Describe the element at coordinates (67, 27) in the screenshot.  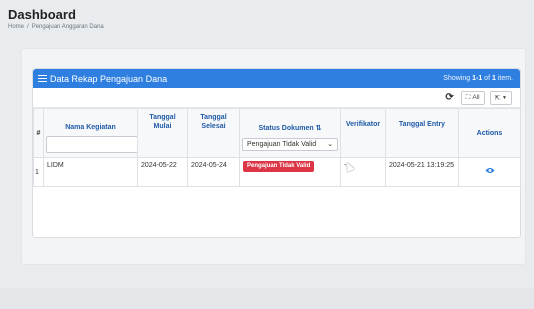
I see `breadcrumb-current: Pengajuan Anggaran Dana` at that location.